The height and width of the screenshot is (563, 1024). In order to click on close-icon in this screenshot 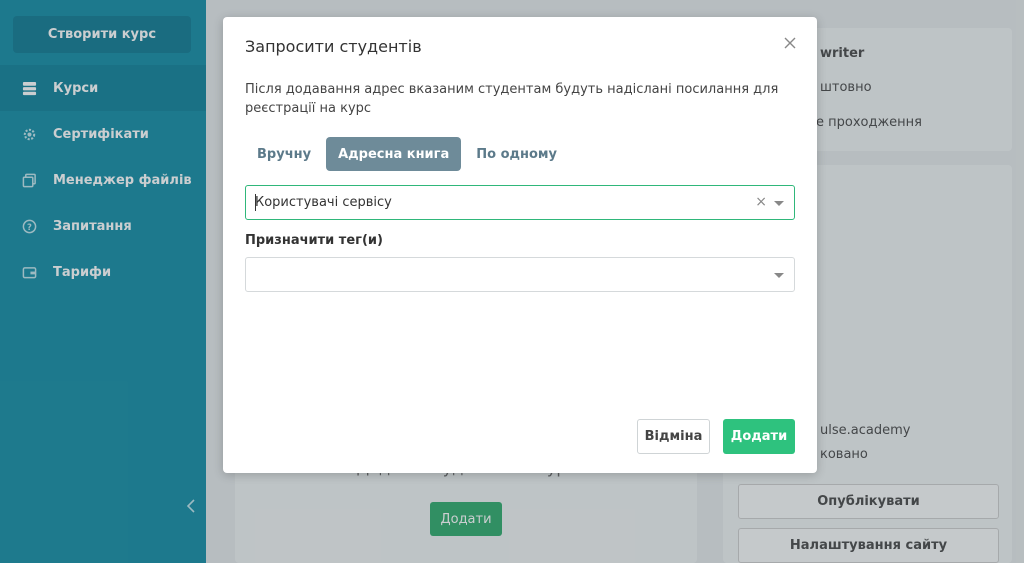, I will do `click(790, 43)`.